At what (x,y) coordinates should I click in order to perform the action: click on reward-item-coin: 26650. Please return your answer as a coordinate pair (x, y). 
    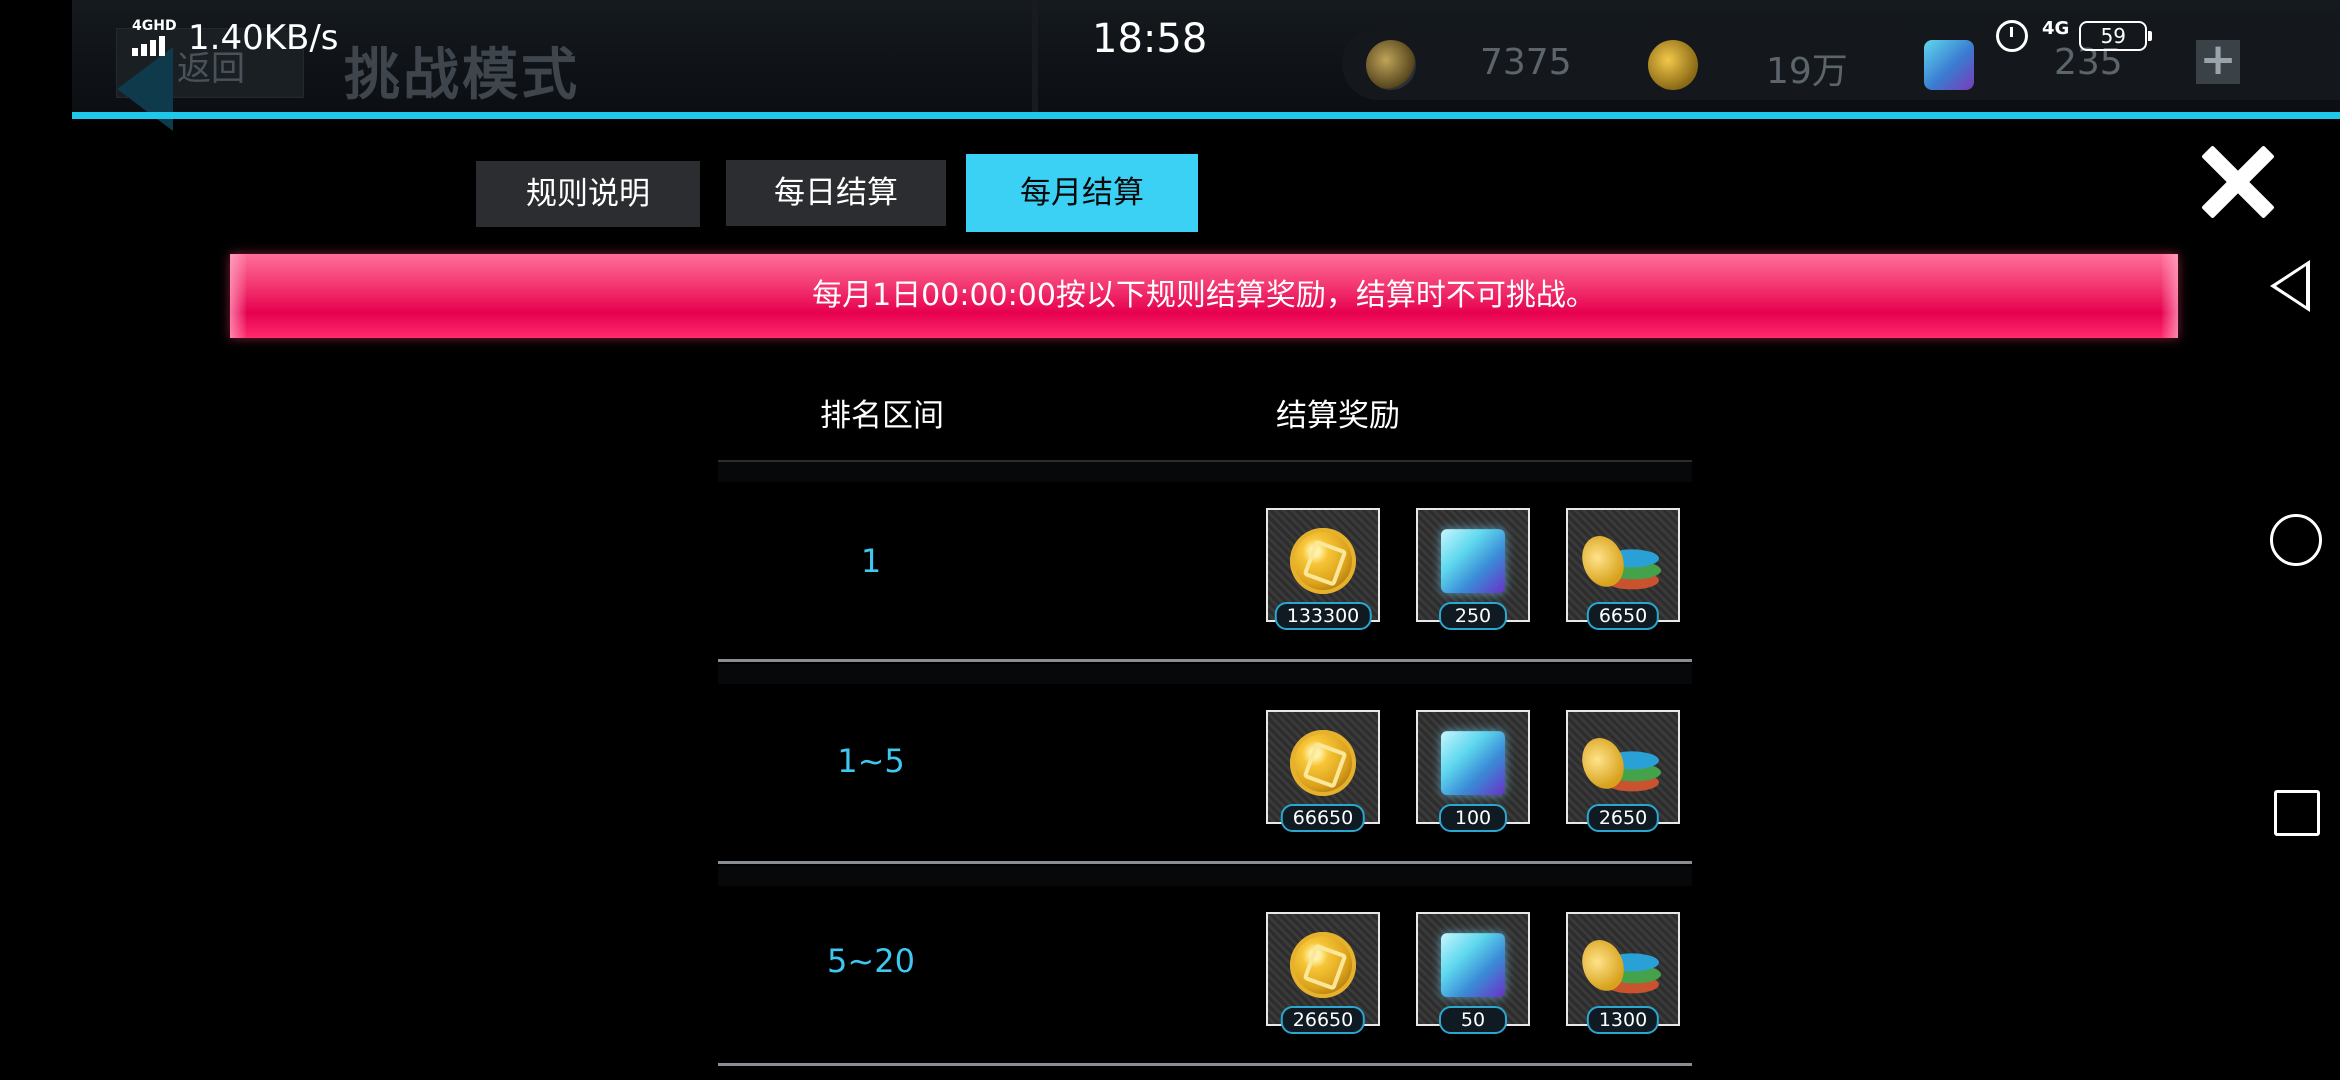
    Looking at the image, I should click on (1323, 973).